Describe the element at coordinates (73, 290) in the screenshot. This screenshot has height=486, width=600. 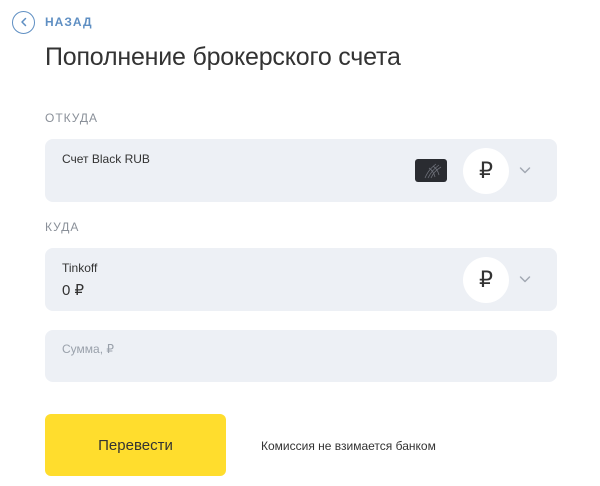
I see `target-account-balance: 0 ₽` at that location.